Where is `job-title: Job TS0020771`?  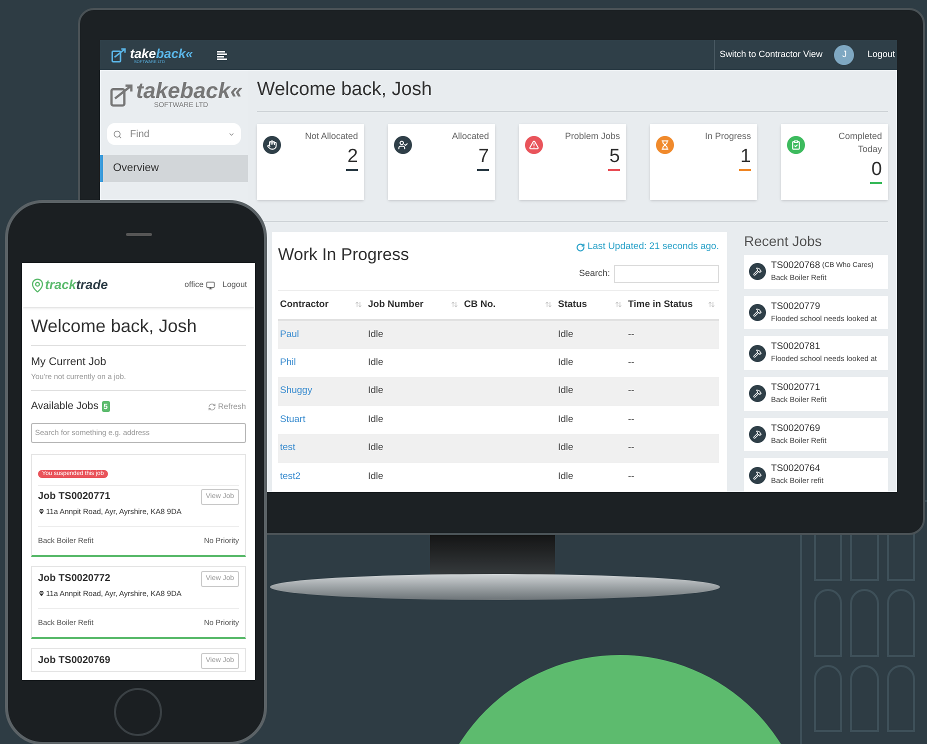 job-title: Job TS0020771 is located at coordinates (74, 497).